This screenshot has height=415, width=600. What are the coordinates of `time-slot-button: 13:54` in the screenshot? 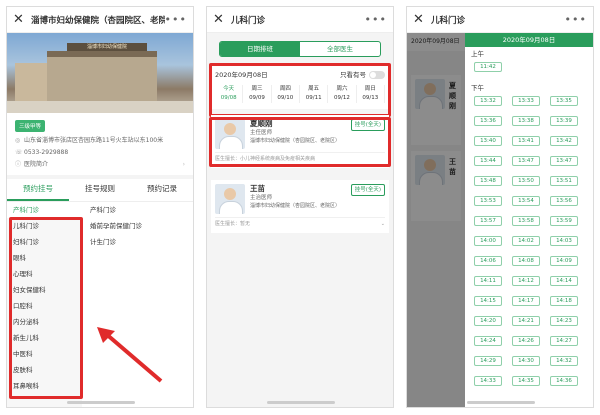 It's located at (526, 201).